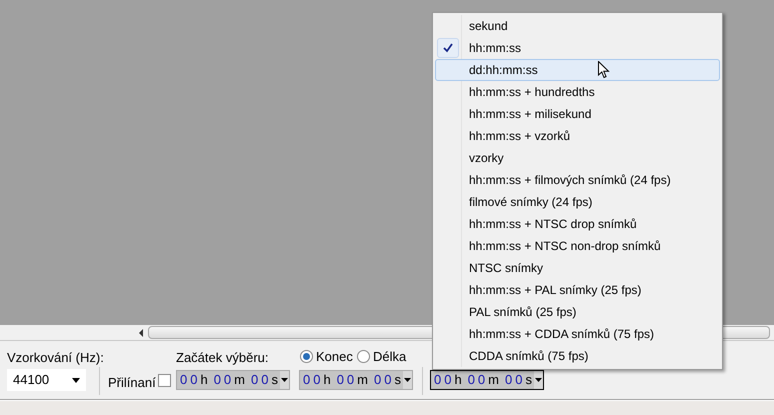 This screenshot has width=774, height=415. I want to click on snap-label: Přilínaní, so click(132, 383).